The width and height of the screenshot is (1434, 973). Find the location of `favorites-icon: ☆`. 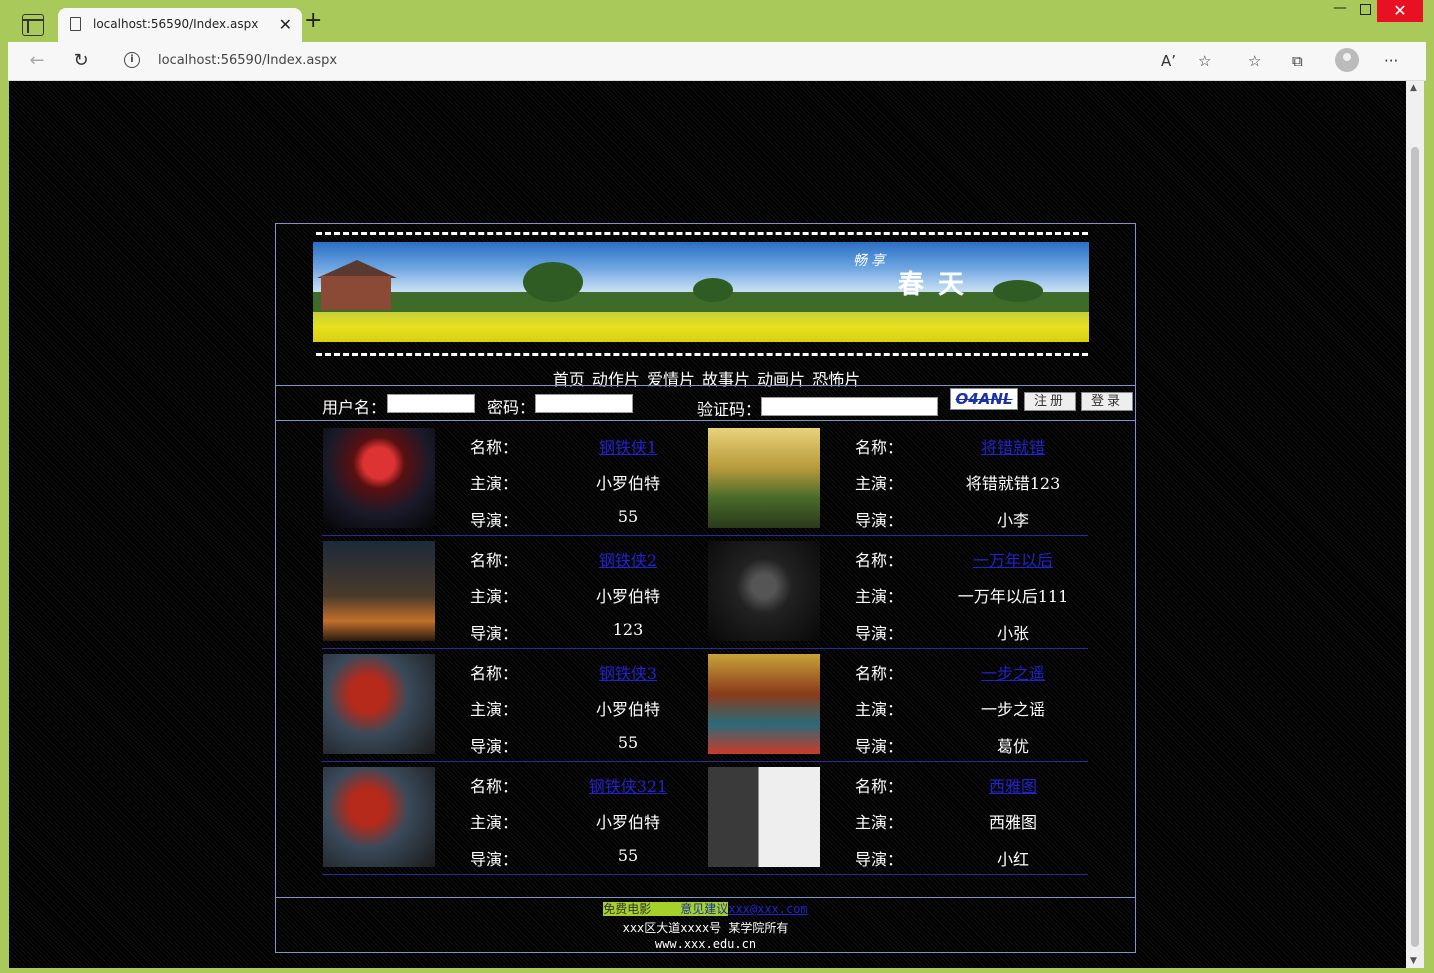

favorites-icon: ☆ is located at coordinates (1254, 61).